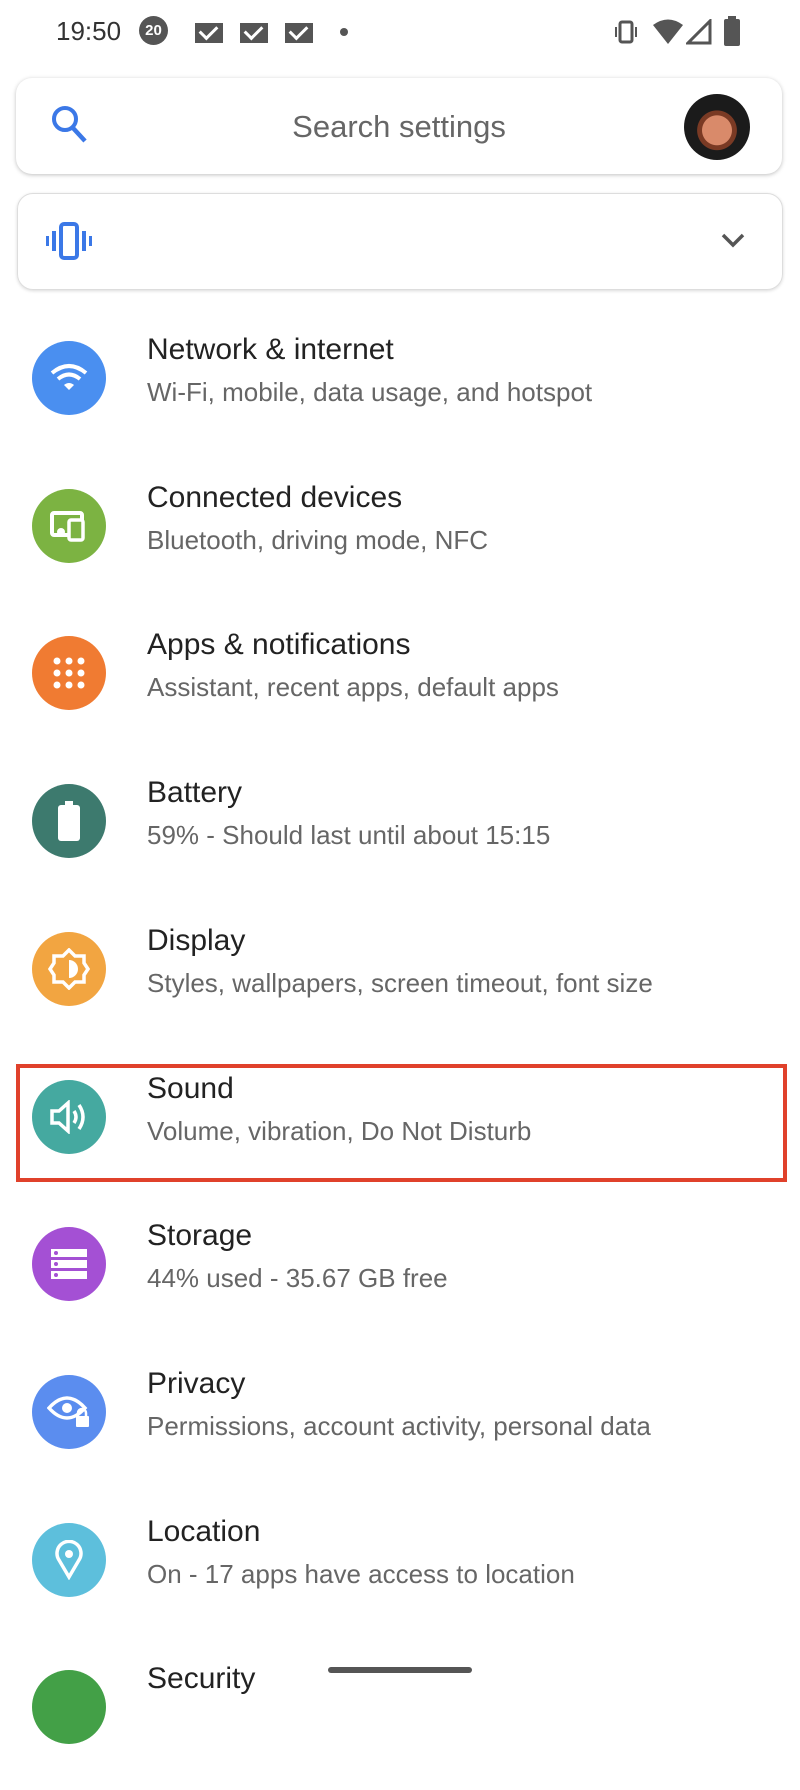  I want to click on status-bar: 19:50 20, so click(400, 33).